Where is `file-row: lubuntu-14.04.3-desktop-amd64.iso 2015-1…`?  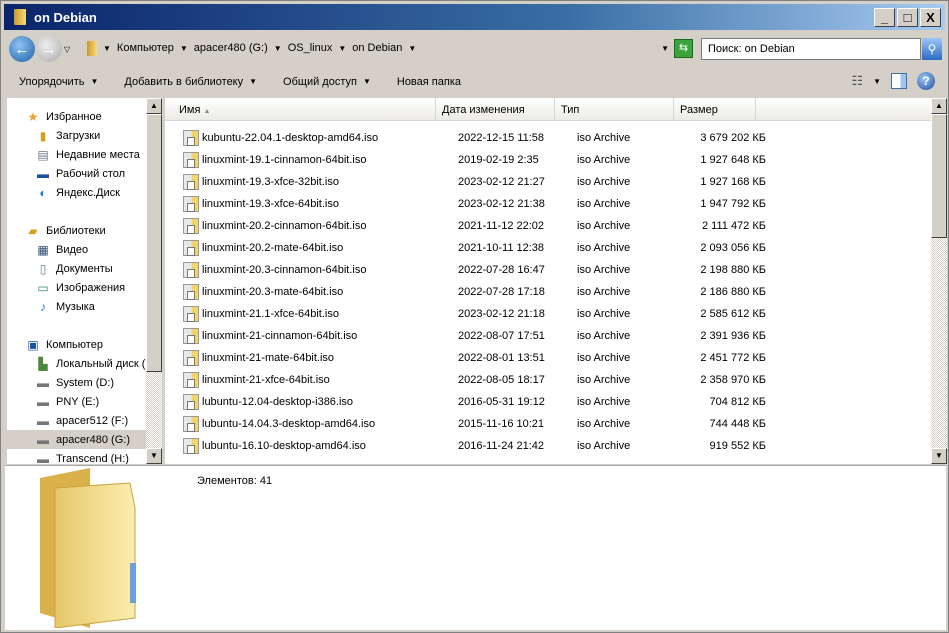
file-row: lubuntu-14.04.3-desktop-amd64.iso 2015-1… is located at coordinates (548, 424).